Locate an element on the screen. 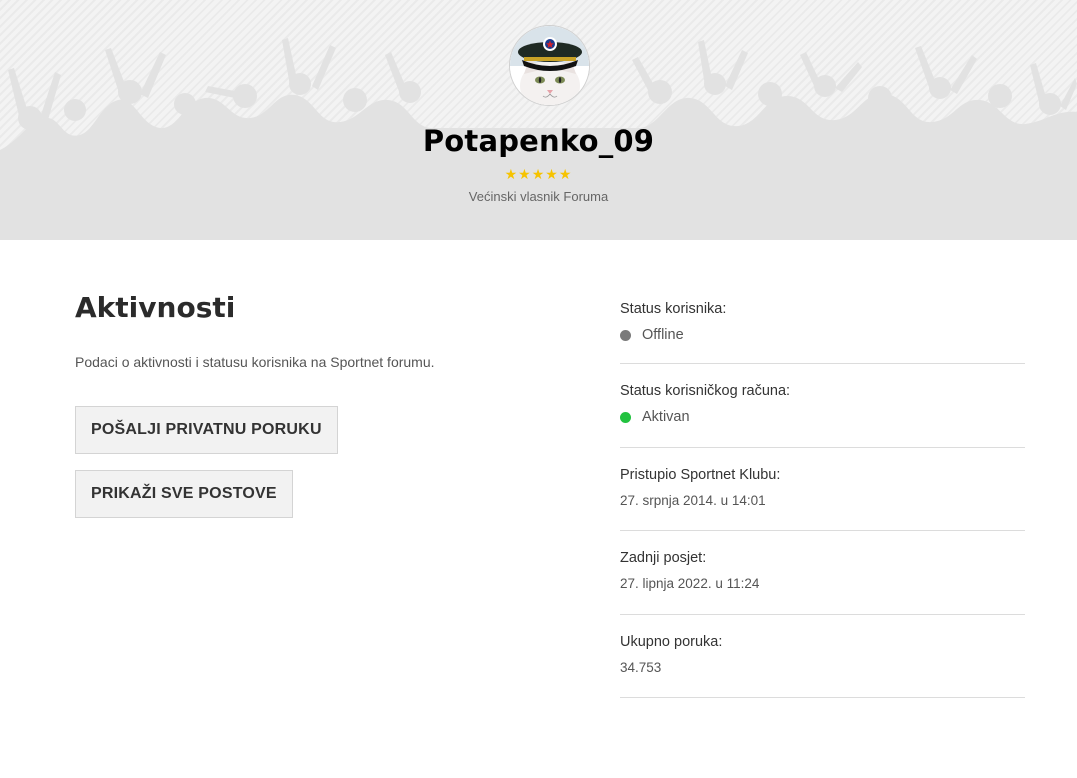 This screenshot has width=1077, height=778. info-value: Aktivan is located at coordinates (822, 417).